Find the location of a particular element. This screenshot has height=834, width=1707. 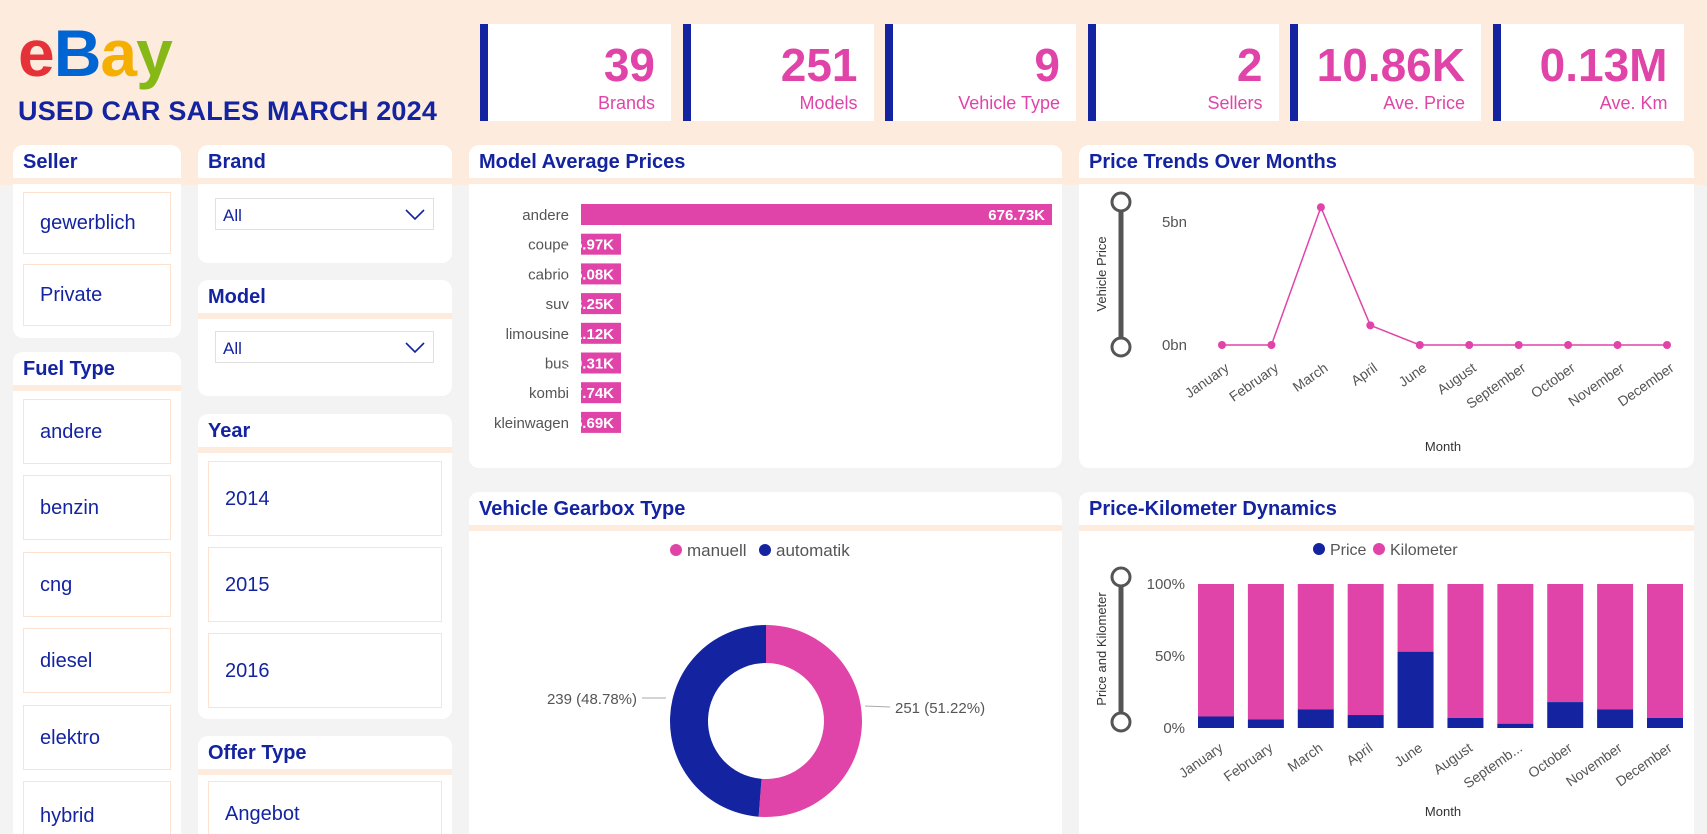

kpi-card-brands: 39 Brands is located at coordinates (575, 72).